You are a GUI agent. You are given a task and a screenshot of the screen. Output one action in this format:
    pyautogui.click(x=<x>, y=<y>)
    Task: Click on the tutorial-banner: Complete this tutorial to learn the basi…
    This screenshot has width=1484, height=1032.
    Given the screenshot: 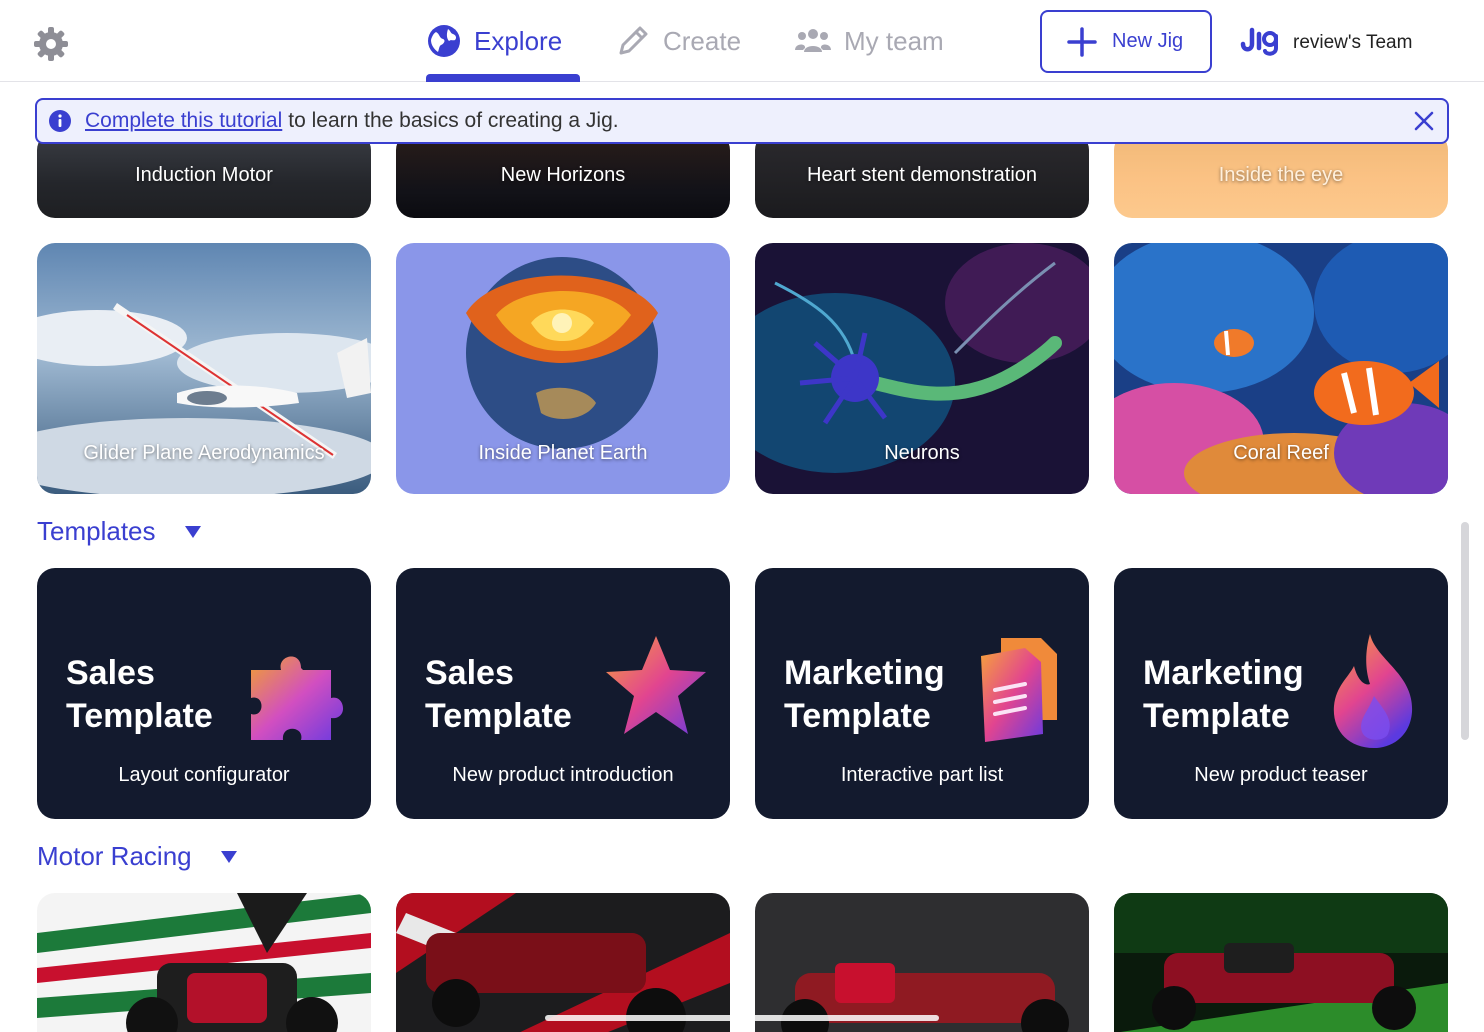 What is the action you would take?
    pyautogui.click(x=742, y=121)
    